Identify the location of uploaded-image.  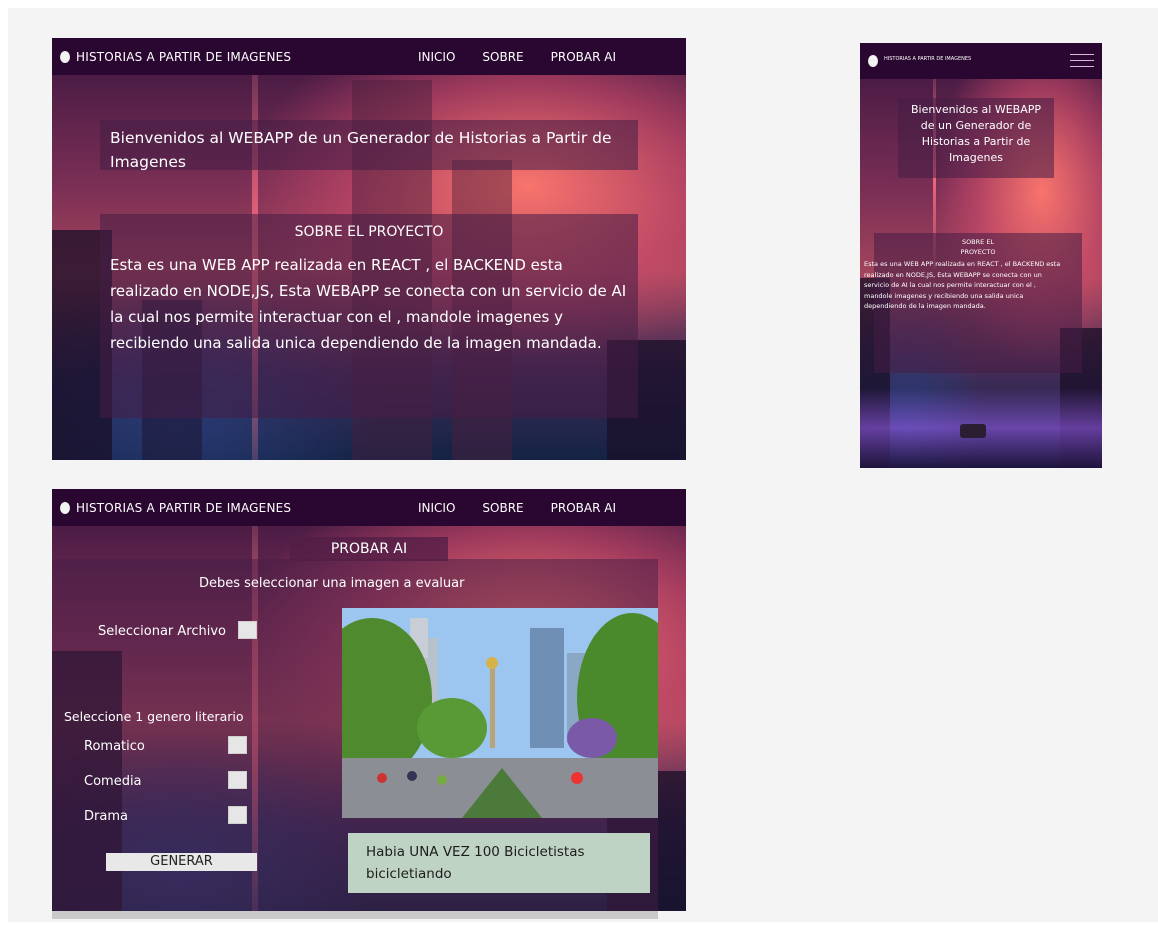
(500, 713).